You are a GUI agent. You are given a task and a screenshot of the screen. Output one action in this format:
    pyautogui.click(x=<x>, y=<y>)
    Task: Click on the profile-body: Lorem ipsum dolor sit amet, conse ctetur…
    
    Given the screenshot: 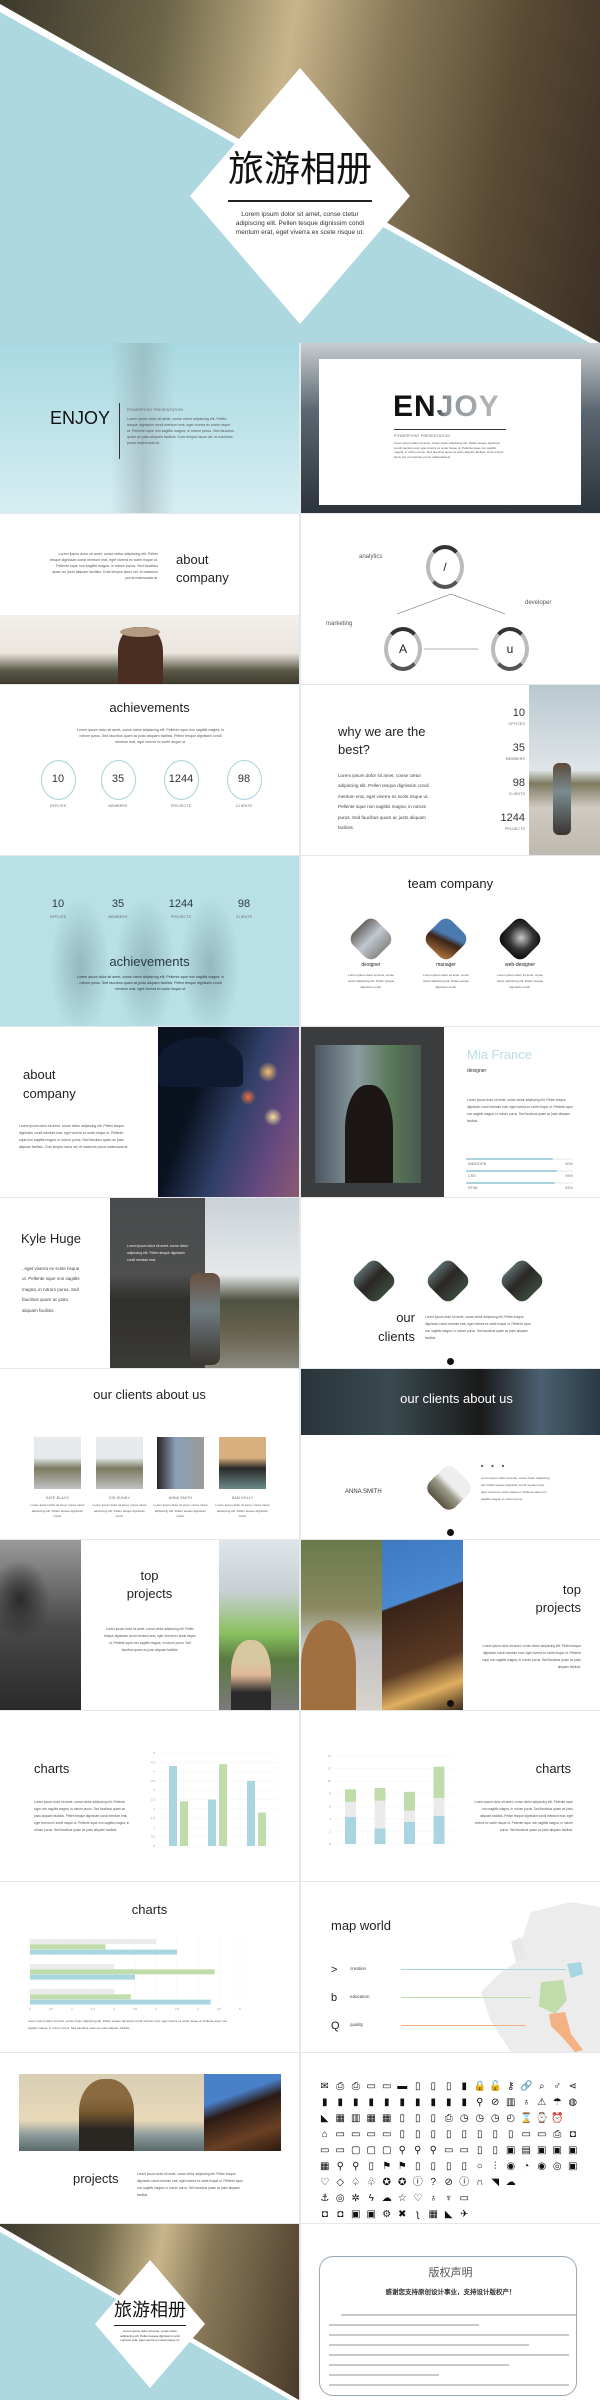 What is the action you would take?
    pyautogui.click(x=520, y=1110)
    